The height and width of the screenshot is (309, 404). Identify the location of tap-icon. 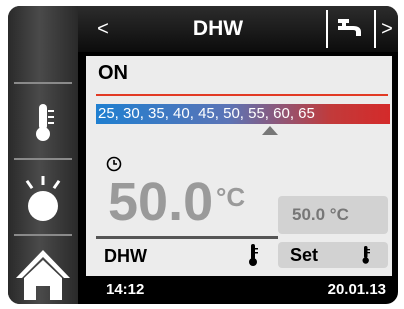
(349, 27).